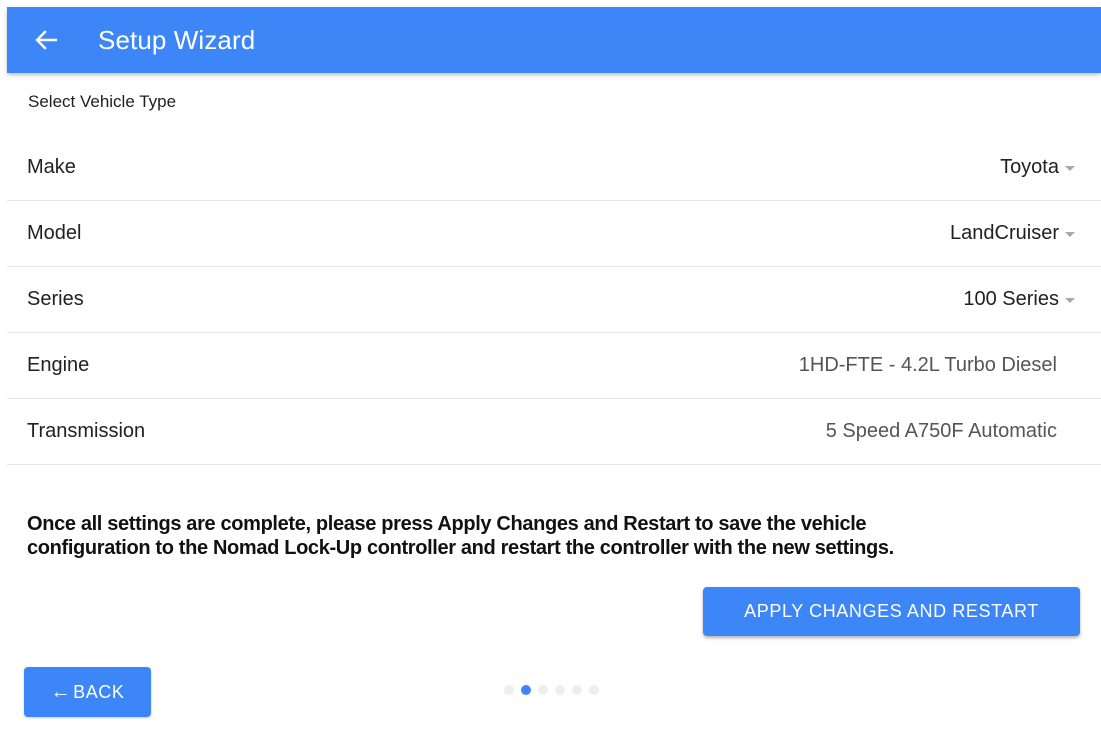 This screenshot has height=736, width=1101. What do you see at coordinates (1029, 167) in the screenshot?
I see `make-value: Toyota` at bounding box center [1029, 167].